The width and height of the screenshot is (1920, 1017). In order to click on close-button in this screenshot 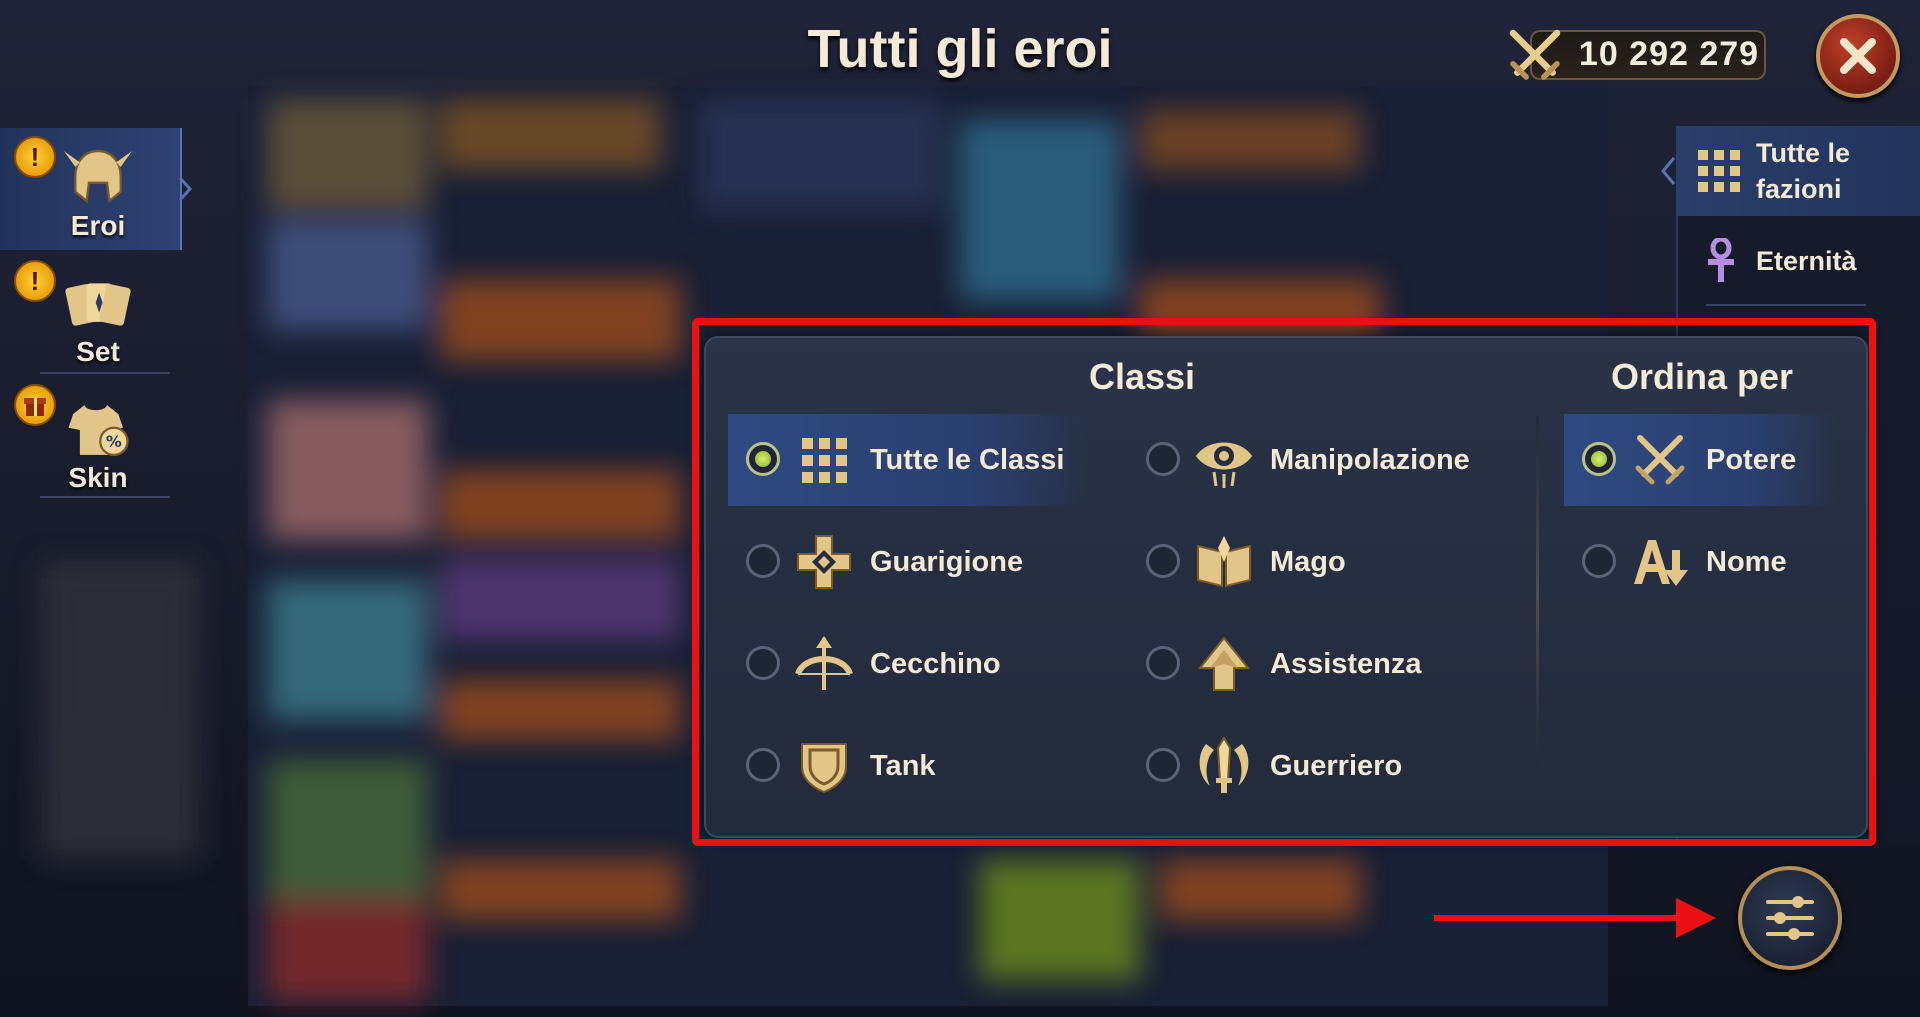, I will do `click(1858, 56)`.